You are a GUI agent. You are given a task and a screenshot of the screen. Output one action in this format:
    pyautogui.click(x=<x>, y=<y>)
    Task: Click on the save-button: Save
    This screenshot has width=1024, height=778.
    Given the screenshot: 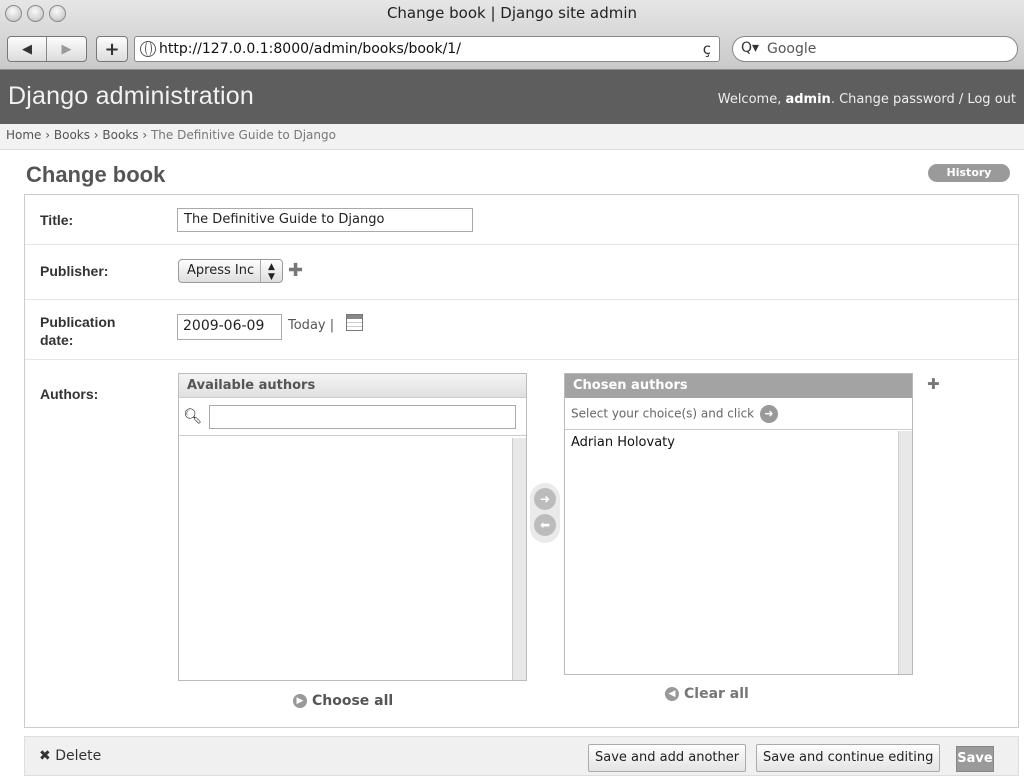 What is the action you would take?
    pyautogui.click(x=975, y=759)
    